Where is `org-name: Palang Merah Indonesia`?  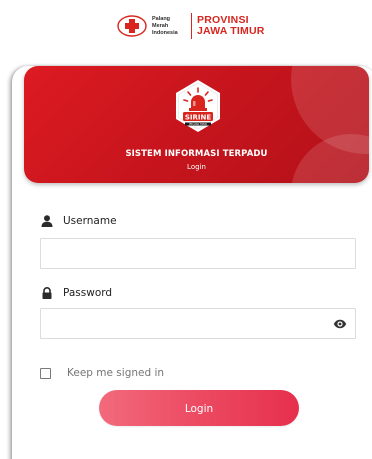 org-name: Palang Merah Indonesia is located at coordinates (169, 26).